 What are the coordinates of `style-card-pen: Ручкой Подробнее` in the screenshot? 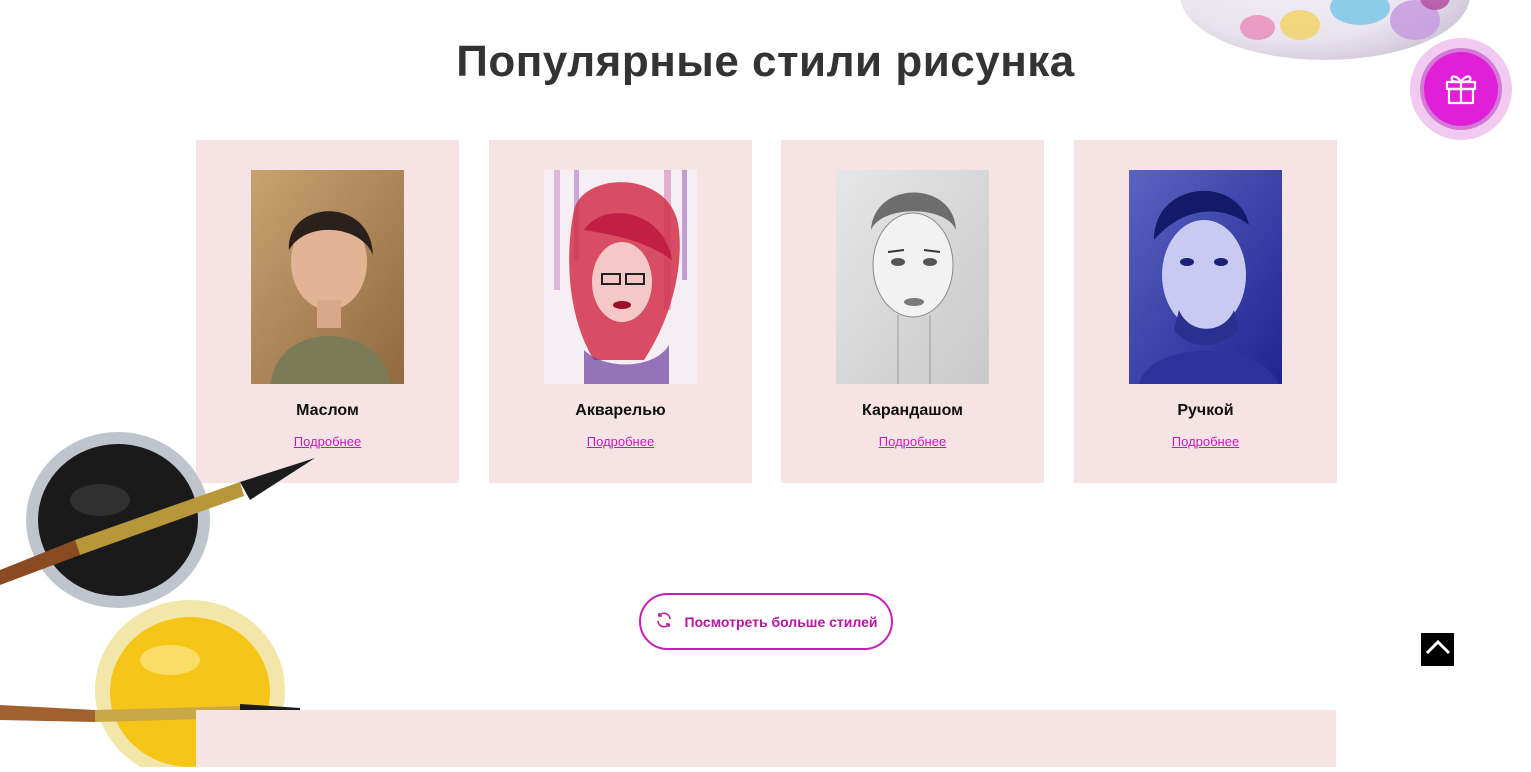 It's located at (1205, 311).